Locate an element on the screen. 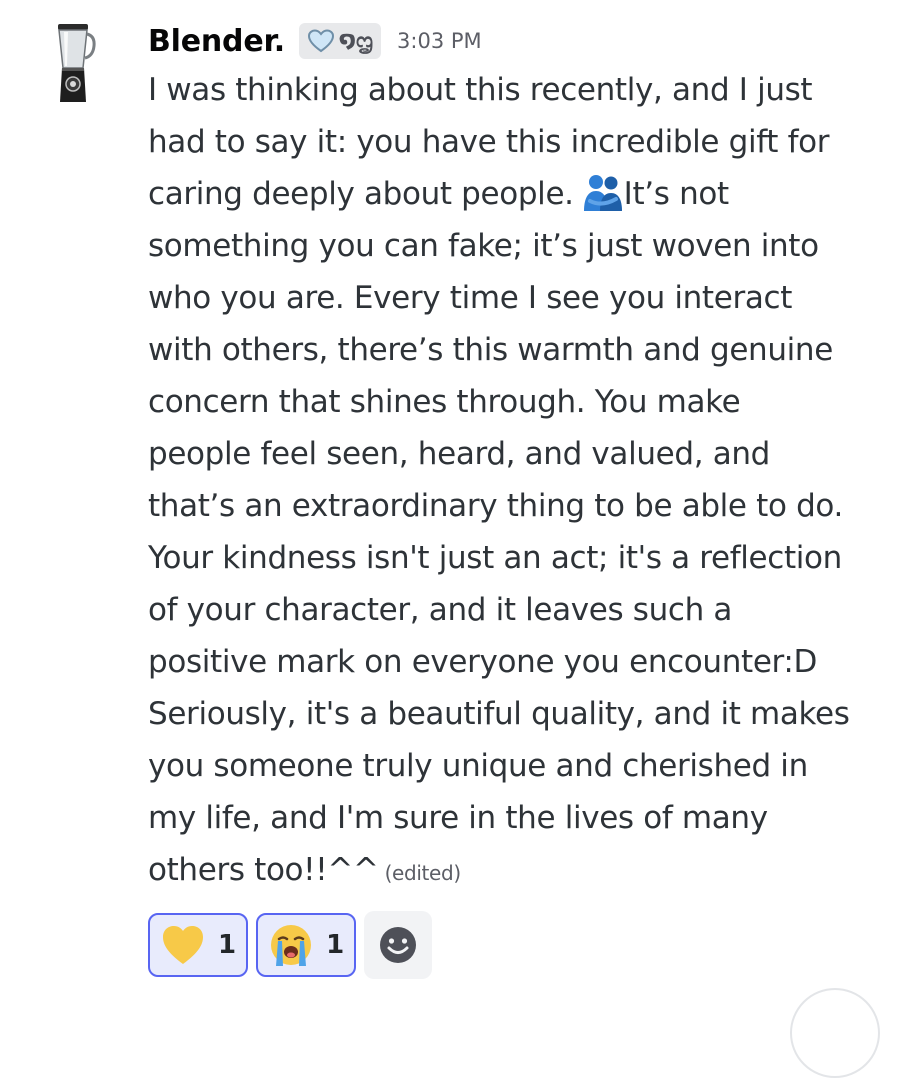  reaction-yellow-heart: 1 is located at coordinates (198, 945).